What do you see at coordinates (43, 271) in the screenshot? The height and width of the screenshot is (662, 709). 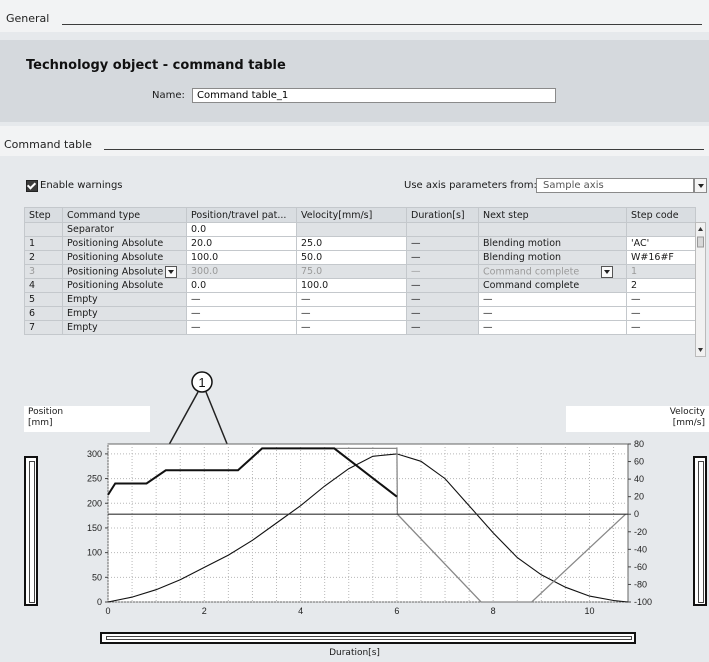 I see `cell-step: 3` at bounding box center [43, 271].